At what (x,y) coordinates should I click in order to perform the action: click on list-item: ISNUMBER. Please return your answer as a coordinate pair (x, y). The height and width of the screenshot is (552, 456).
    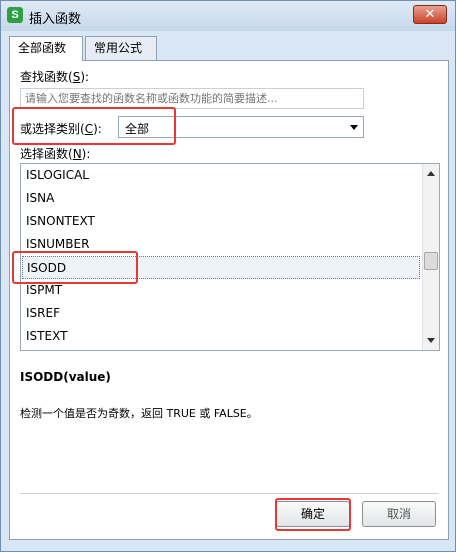
    Looking at the image, I should click on (221, 244).